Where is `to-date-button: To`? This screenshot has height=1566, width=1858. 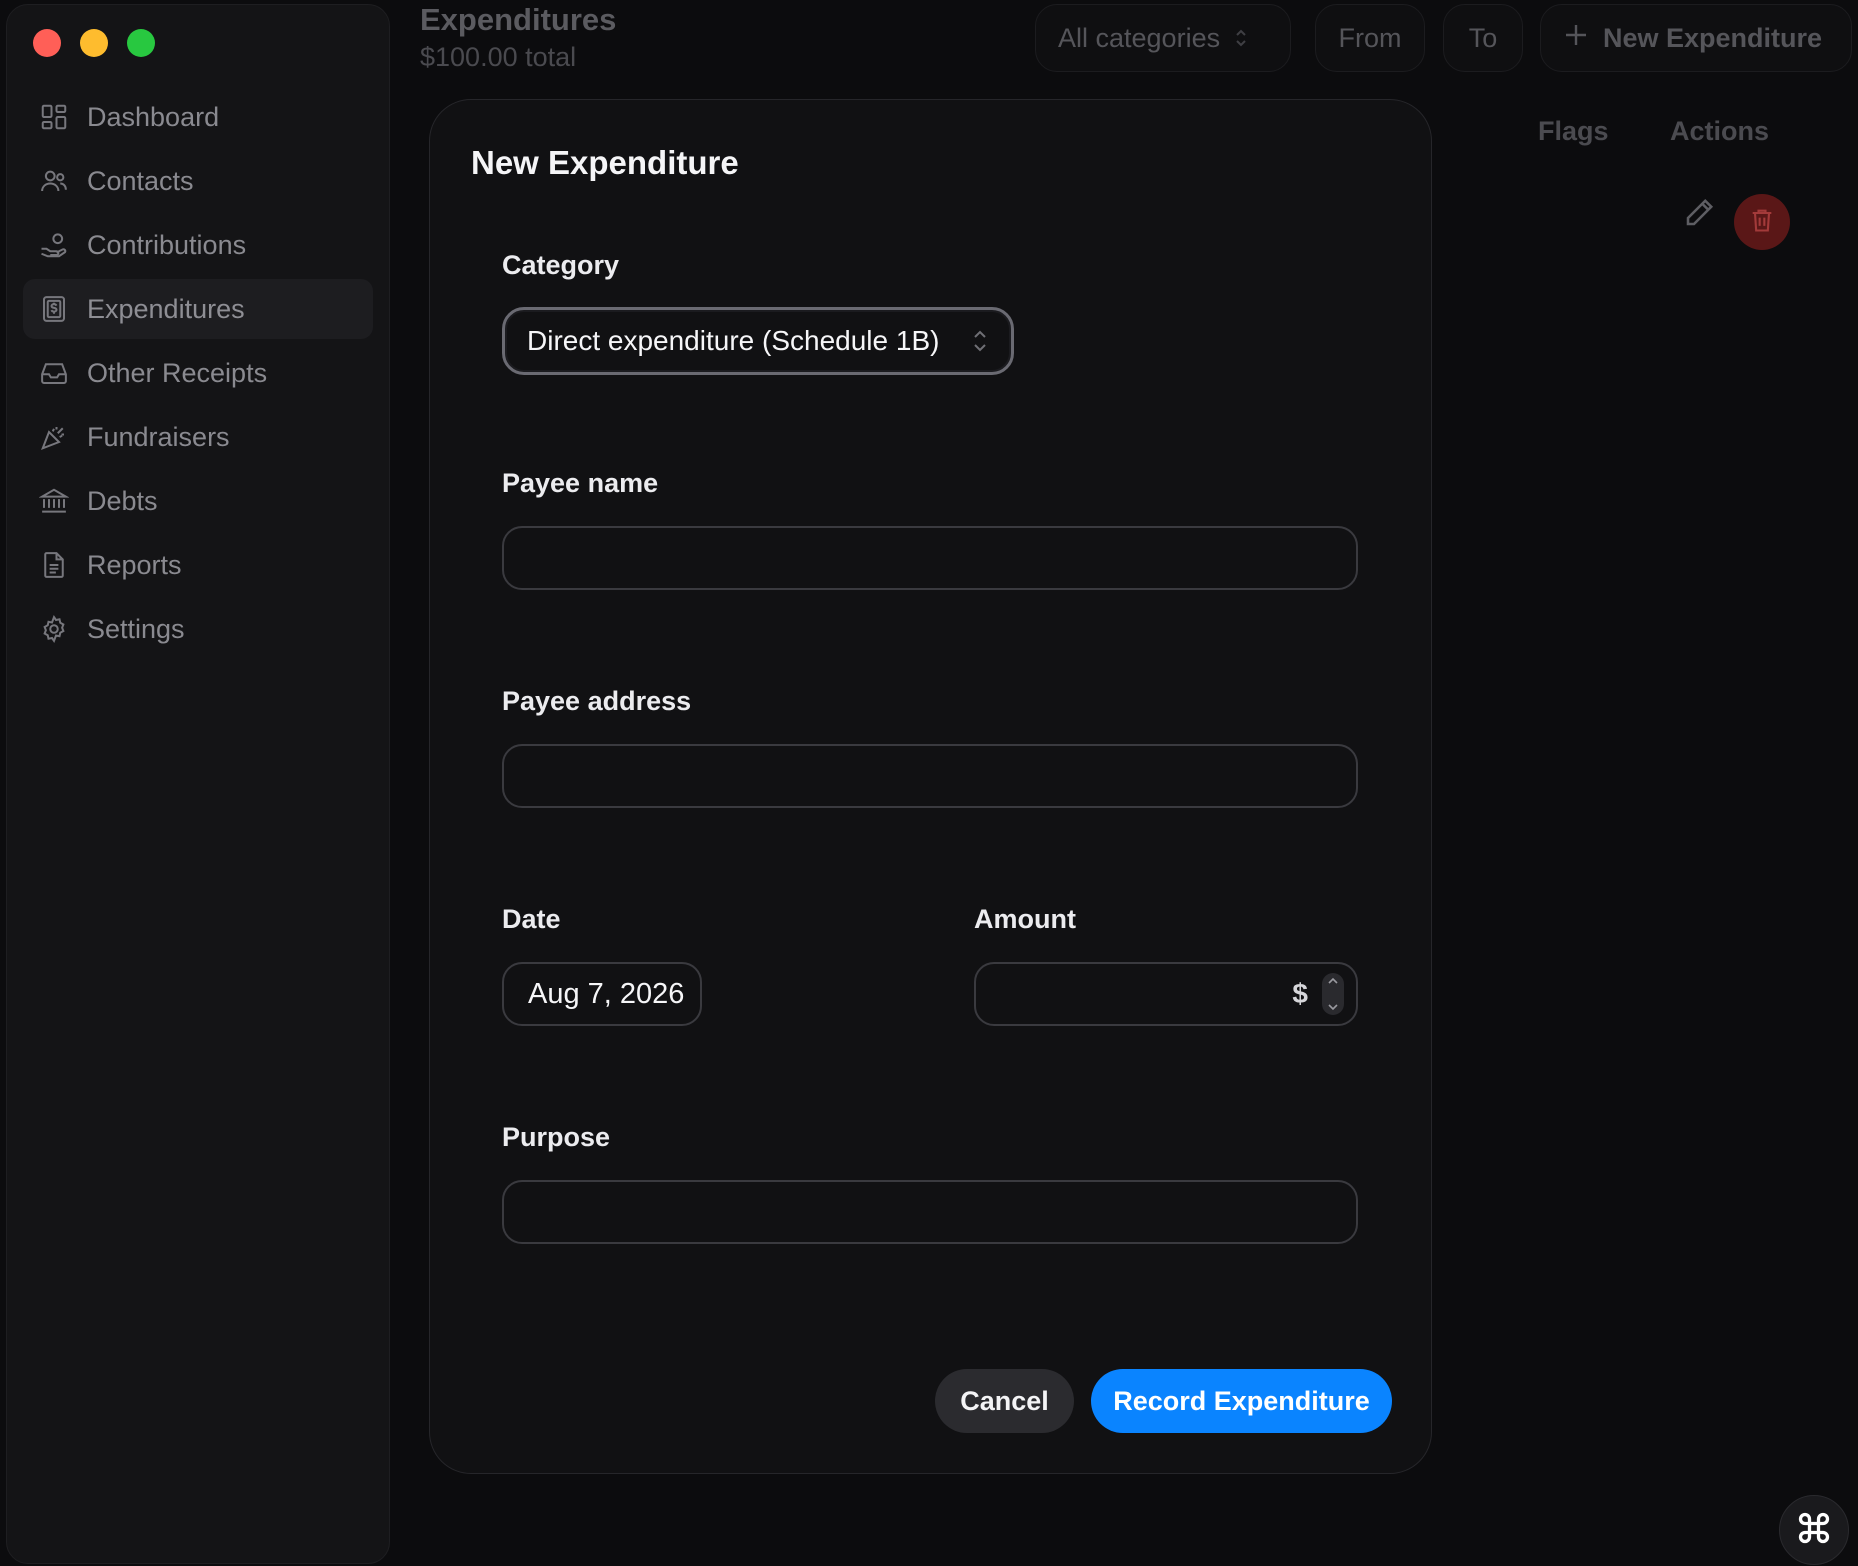 to-date-button: To is located at coordinates (1483, 38).